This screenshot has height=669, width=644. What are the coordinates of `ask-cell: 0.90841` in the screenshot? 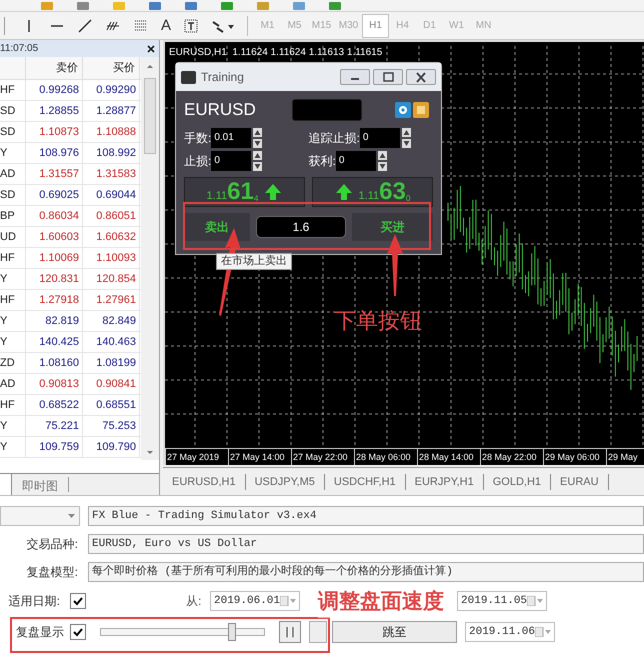 It's located at (111, 384).